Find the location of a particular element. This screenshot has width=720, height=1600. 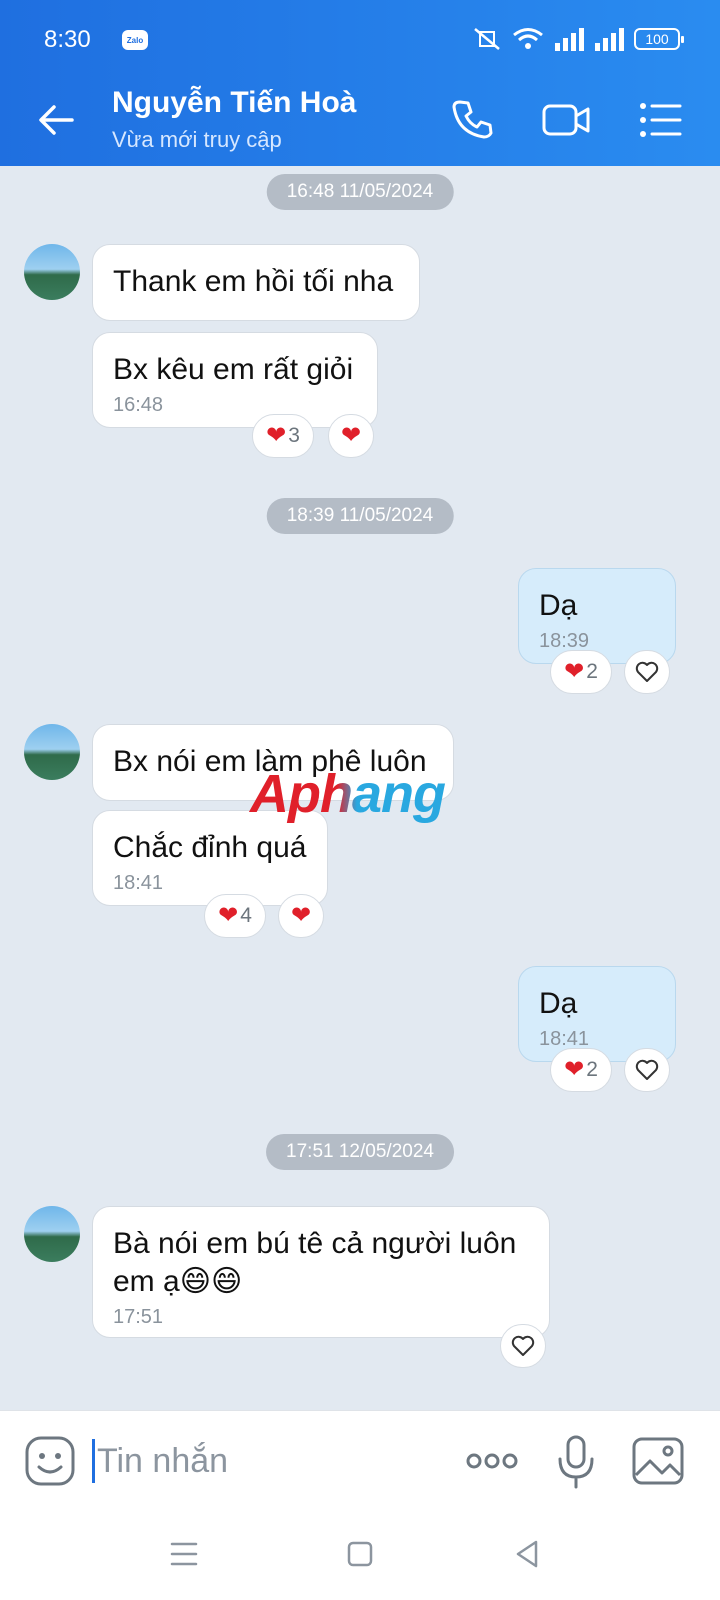

status-bar: 8:30 Zalo 100 is located at coordinates (360, 36).